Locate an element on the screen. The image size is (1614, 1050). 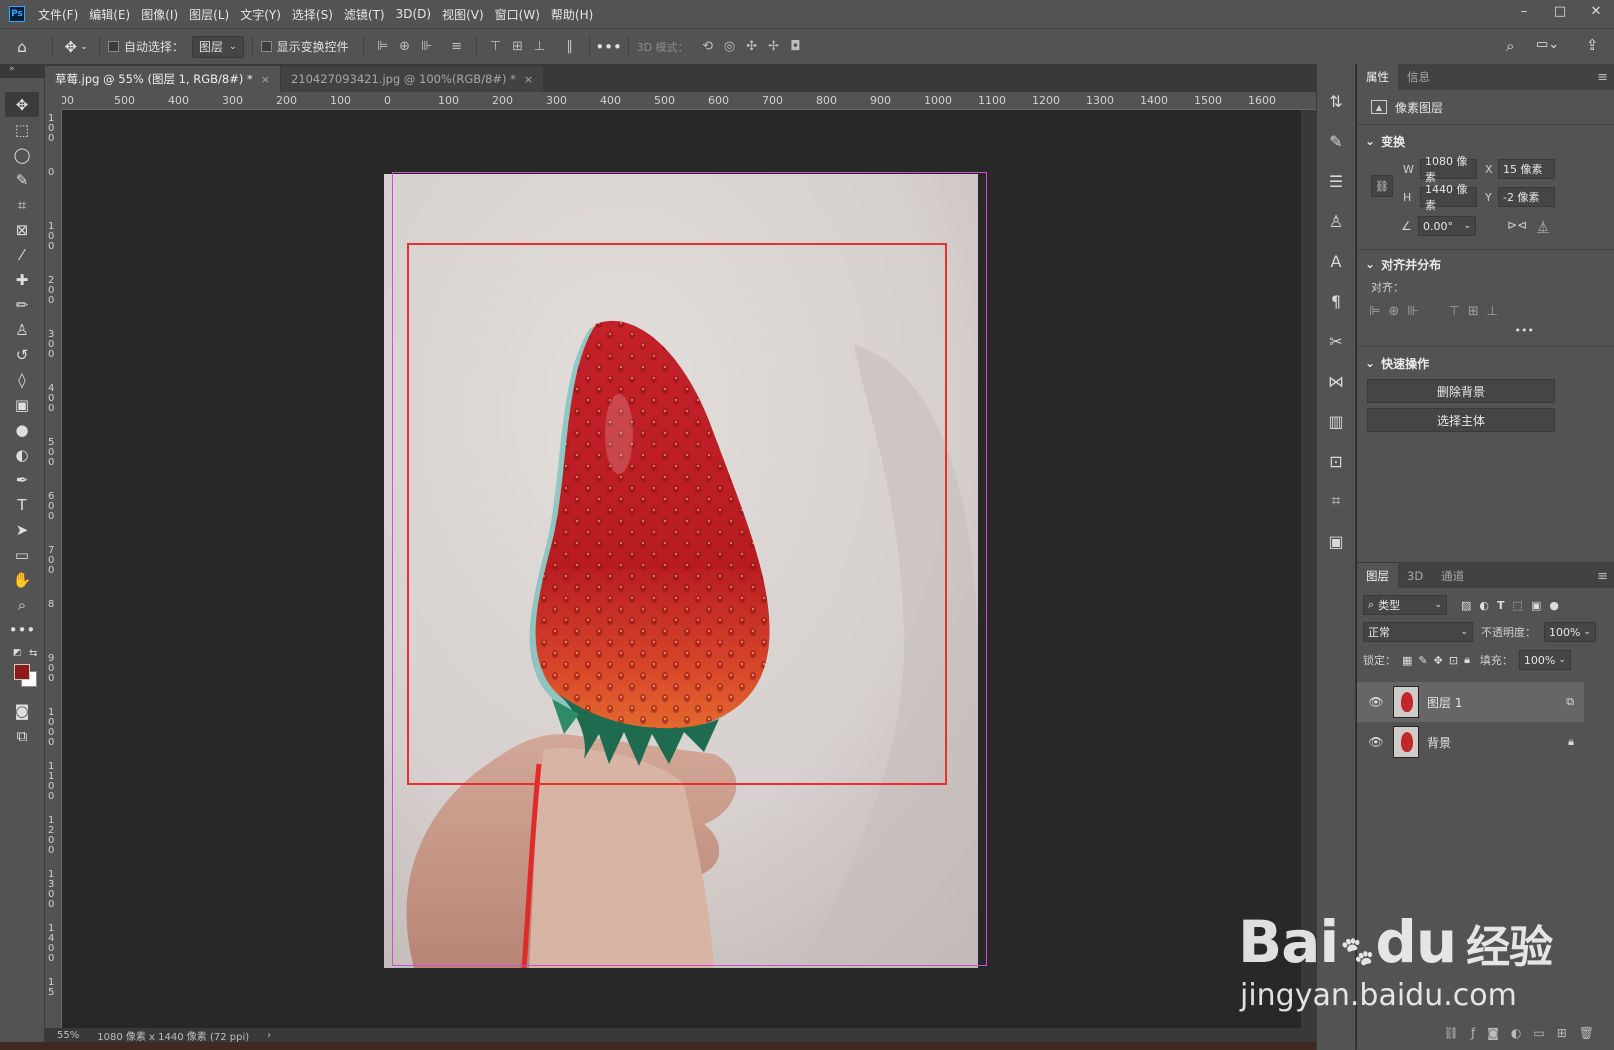
link-icon: ⛓ is located at coordinates (1382, 186).